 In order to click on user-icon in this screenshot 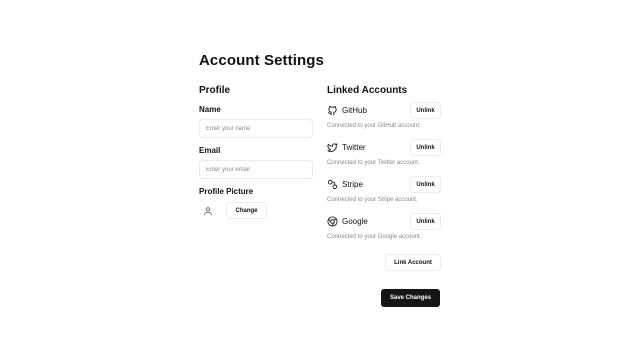, I will do `click(208, 211)`.